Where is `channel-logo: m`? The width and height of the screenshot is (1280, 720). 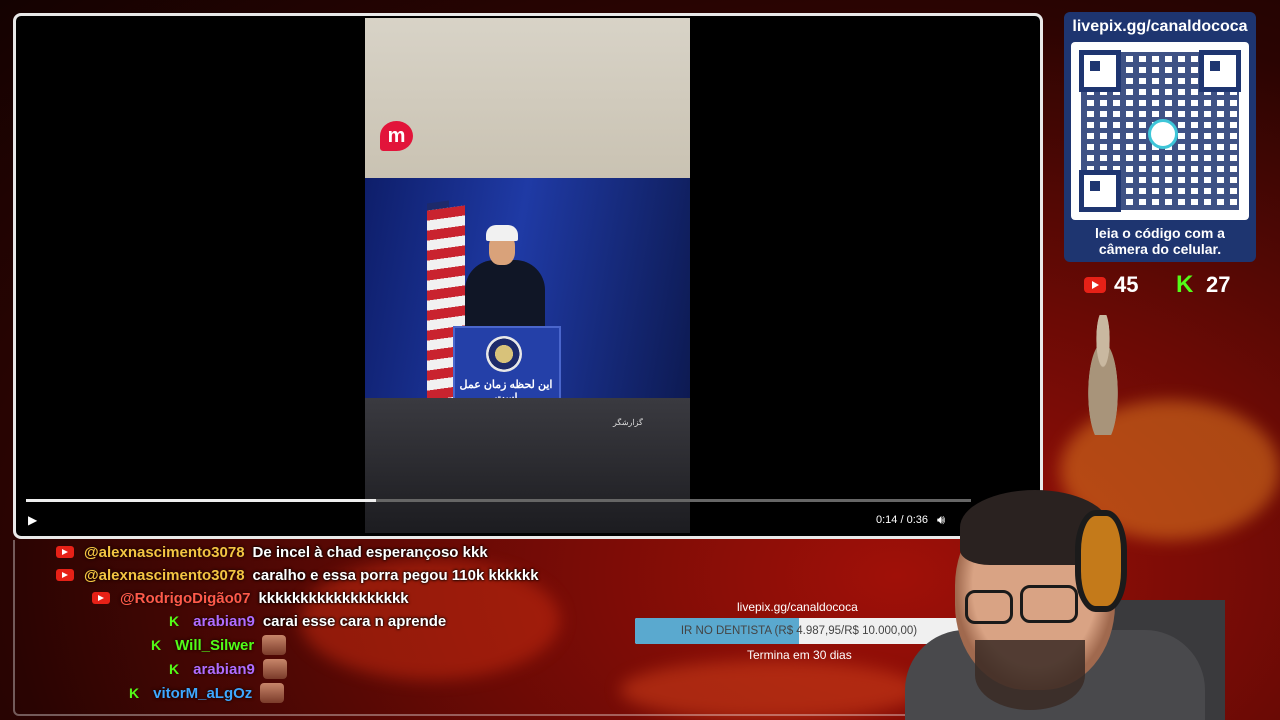 channel-logo: m is located at coordinates (396, 136).